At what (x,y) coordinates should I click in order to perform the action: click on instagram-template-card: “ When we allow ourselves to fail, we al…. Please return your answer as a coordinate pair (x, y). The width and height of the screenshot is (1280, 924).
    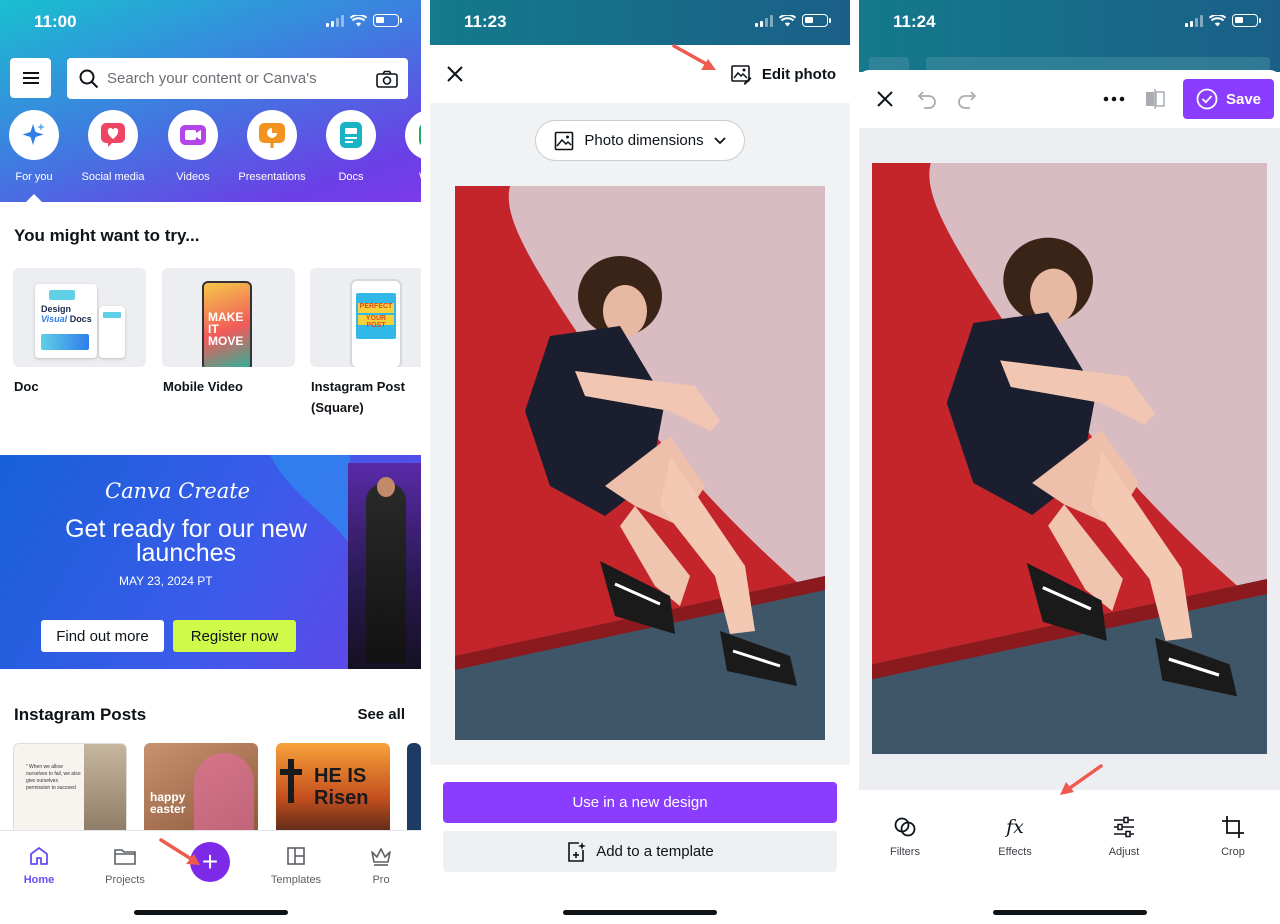
    Looking at the image, I should click on (70, 788).